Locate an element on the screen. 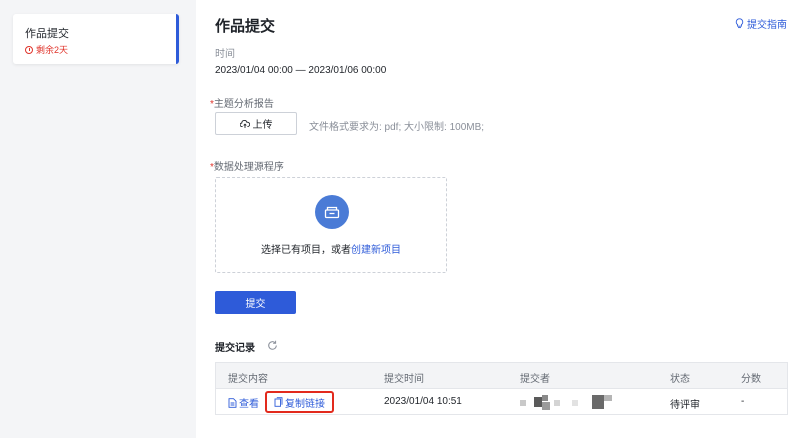 This screenshot has width=800, height=438. document-icon is located at coordinates (232, 402).